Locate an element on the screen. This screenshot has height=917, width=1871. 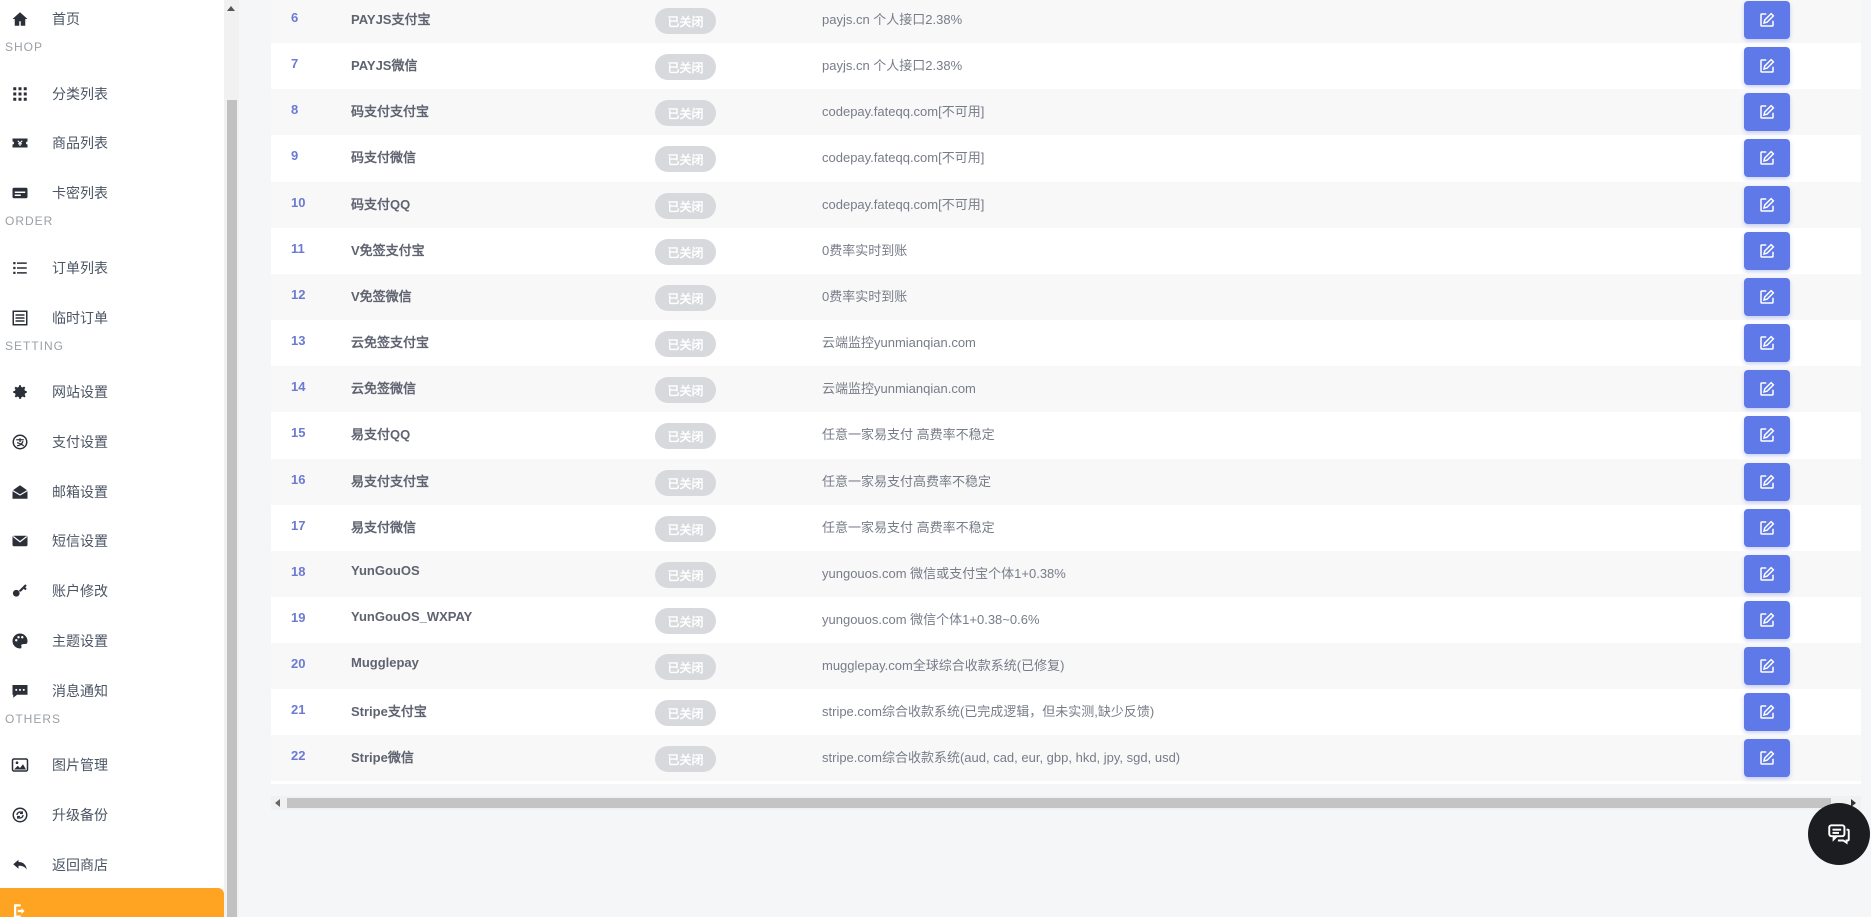
row-payment-name: PAYJS支付宝 is located at coordinates (391, 19).